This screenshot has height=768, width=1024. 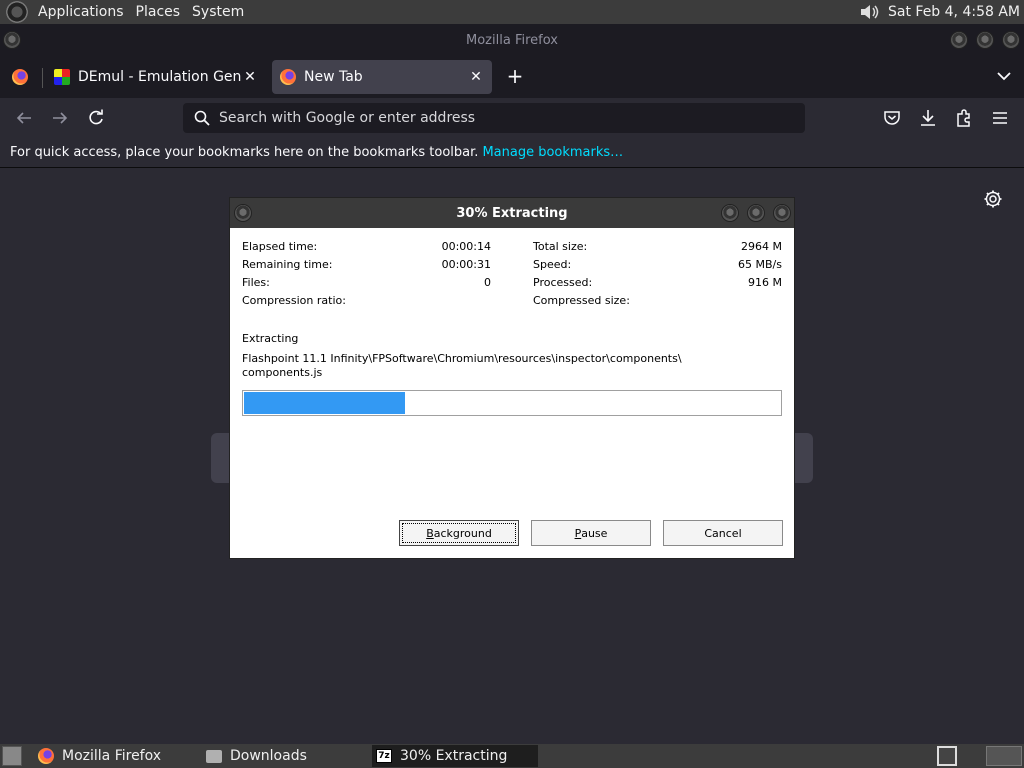 I want to click on stat-speed: Speed: 65 MB/s, so click(x=657, y=266).